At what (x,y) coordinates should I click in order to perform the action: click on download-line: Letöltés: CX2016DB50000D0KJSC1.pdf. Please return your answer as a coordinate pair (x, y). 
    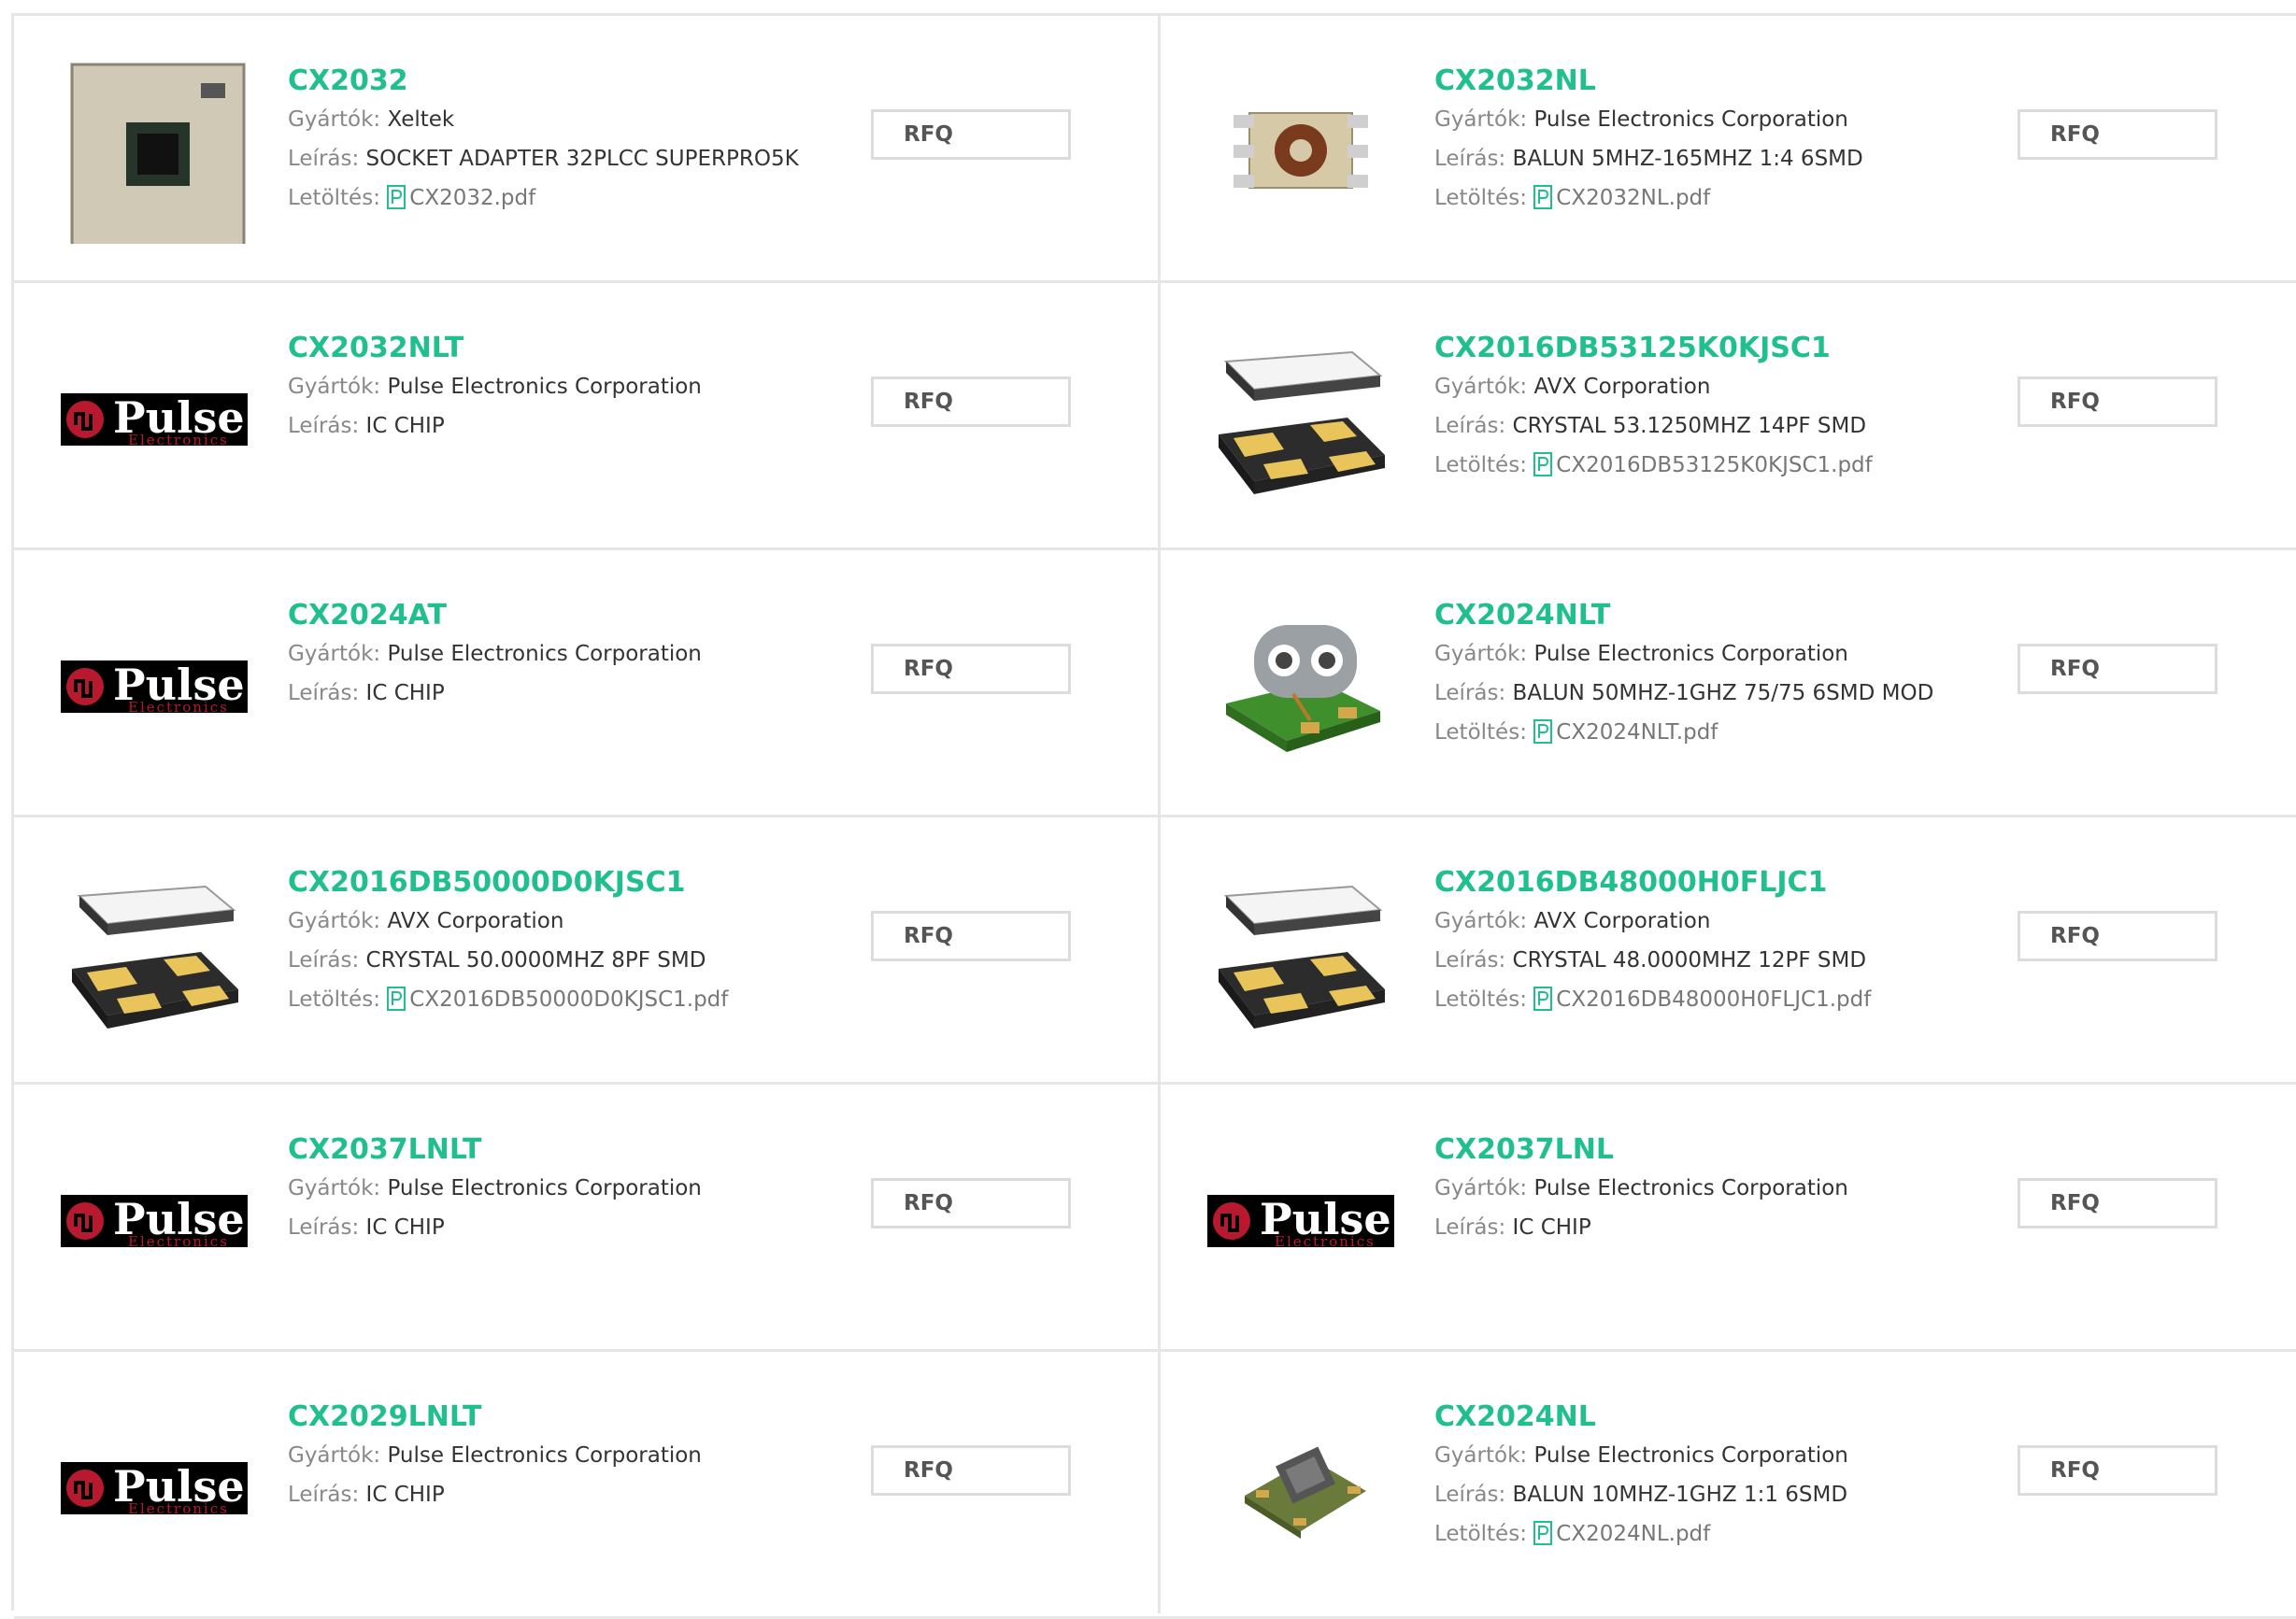
    Looking at the image, I should click on (577, 999).